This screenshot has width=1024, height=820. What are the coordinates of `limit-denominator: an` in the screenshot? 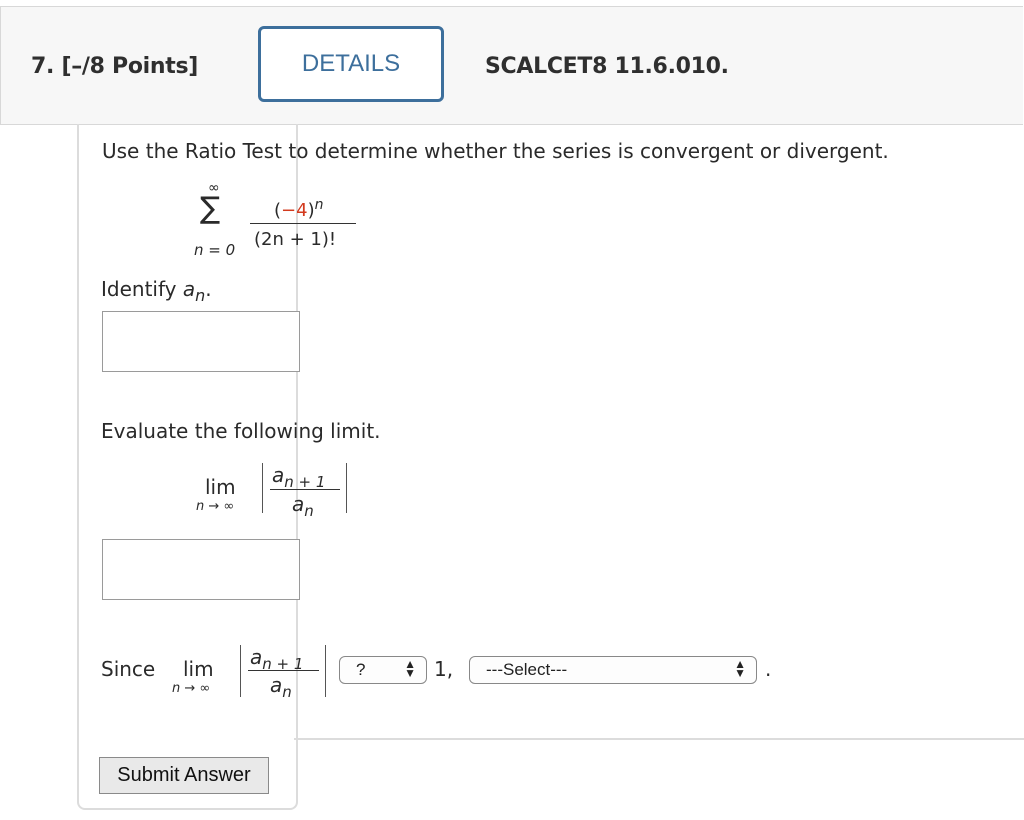 It's located at (303, 506).